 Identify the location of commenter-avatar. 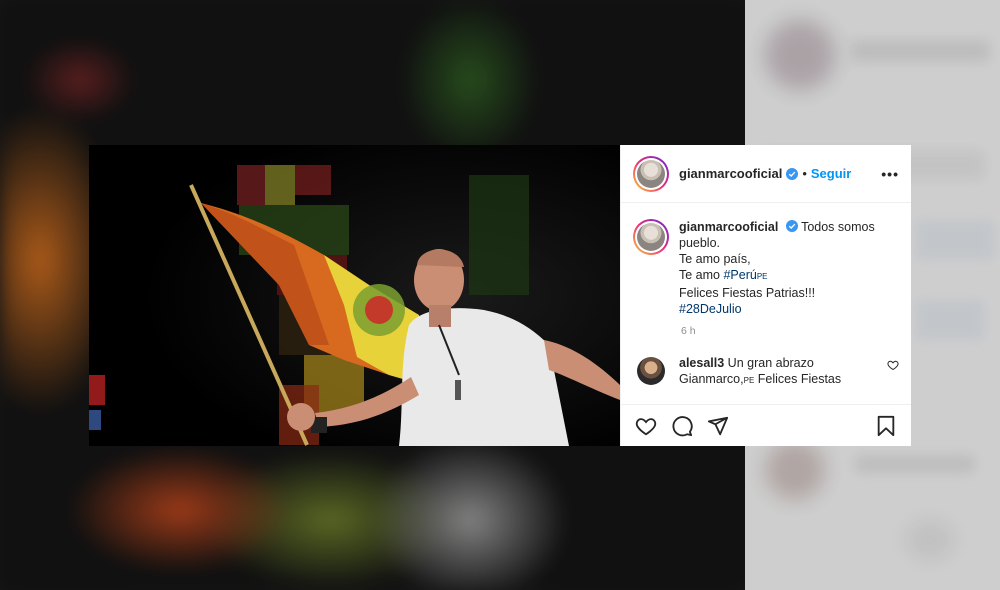
(651, 371).